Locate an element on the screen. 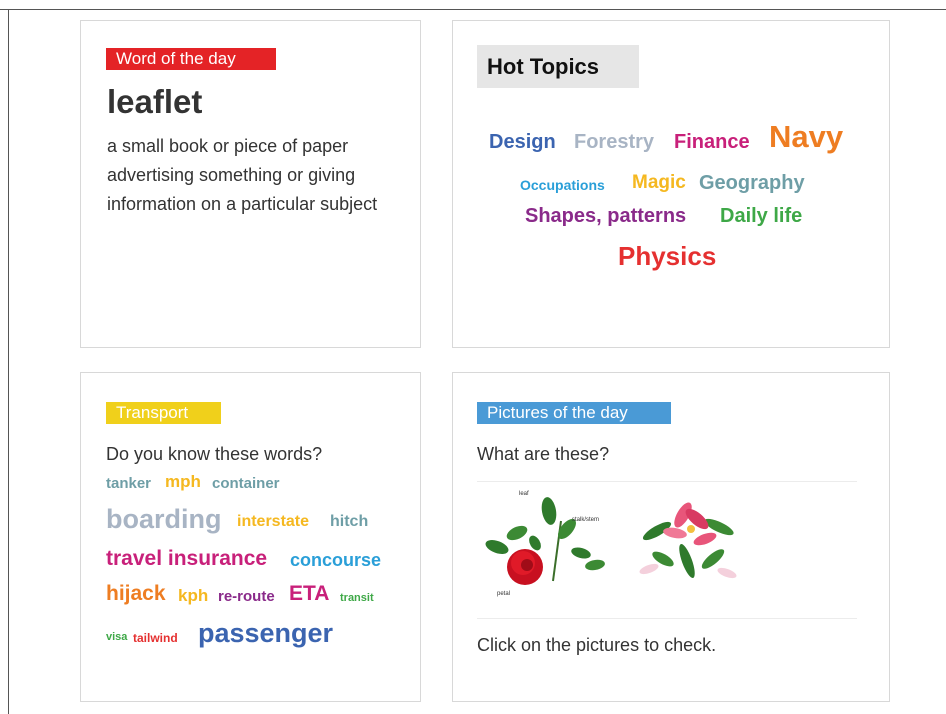 The image size is (946, 714). topic-link-geography: Geography is located at coordinates (752, 183).